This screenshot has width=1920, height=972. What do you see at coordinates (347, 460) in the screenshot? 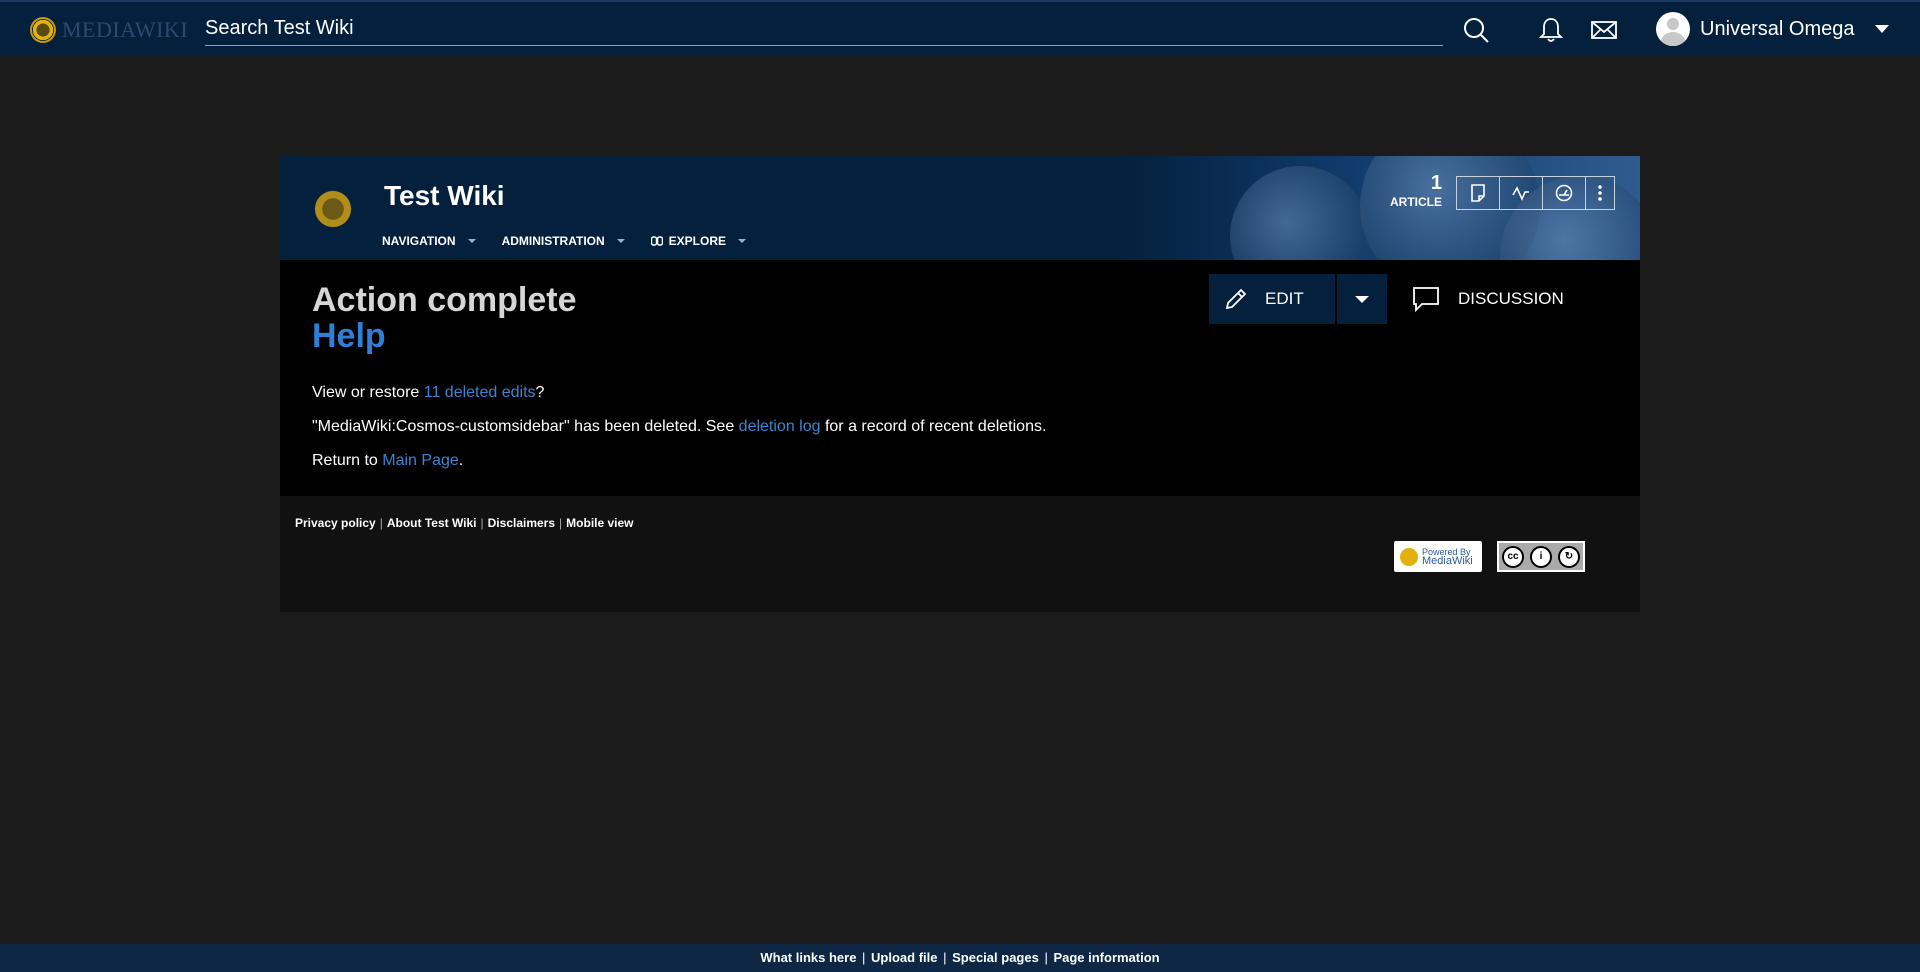
I see `text: Return to` at bounding box center [347, 460].